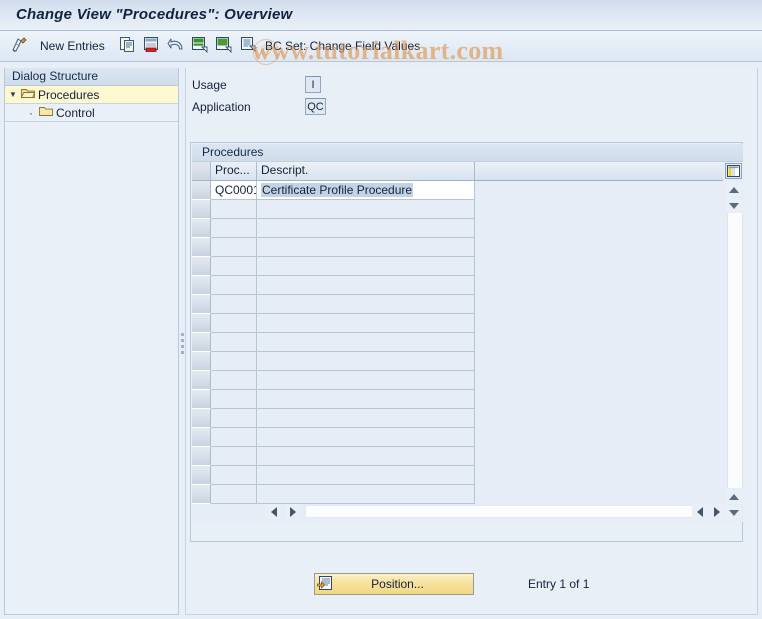 The image size is (762, 619). Describe the element at coordinates (502, 511) in the screenshot. I see `horizontal-scroll-track` at that location.